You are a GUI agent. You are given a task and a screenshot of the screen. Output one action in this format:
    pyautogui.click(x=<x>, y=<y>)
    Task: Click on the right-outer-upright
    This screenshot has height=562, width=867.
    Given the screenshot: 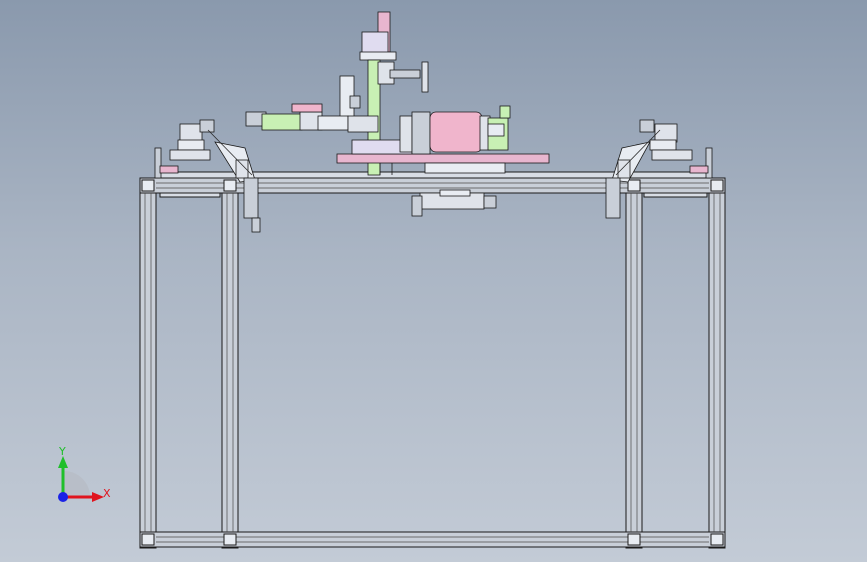 What is the action you would take?
    pyautogui.click(x=717, y=363)
    